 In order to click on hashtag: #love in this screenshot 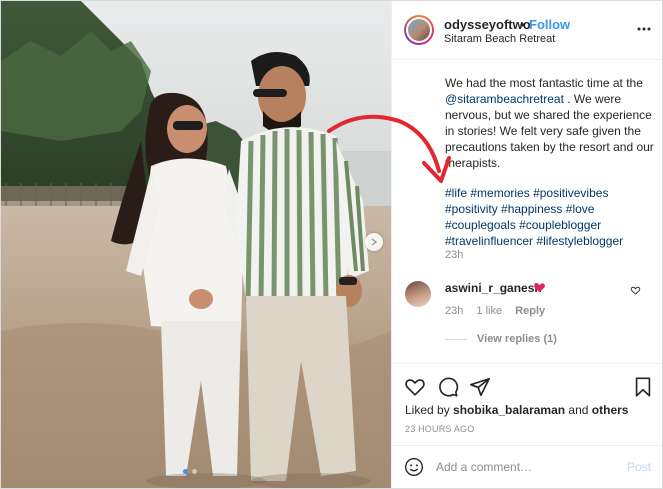, I will do `click(580, 209)`.